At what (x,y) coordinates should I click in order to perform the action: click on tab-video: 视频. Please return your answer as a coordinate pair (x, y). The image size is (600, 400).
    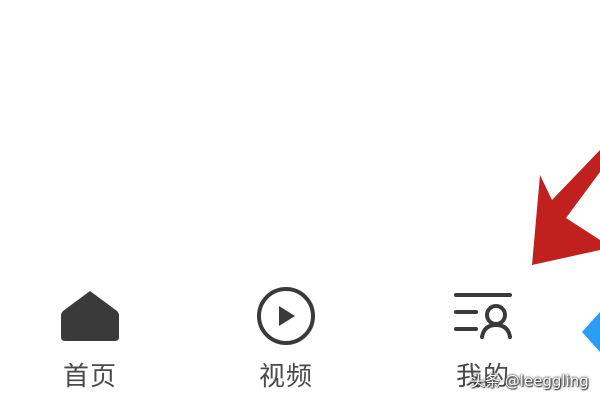
    Looking at the image, I should click on (286, 336).